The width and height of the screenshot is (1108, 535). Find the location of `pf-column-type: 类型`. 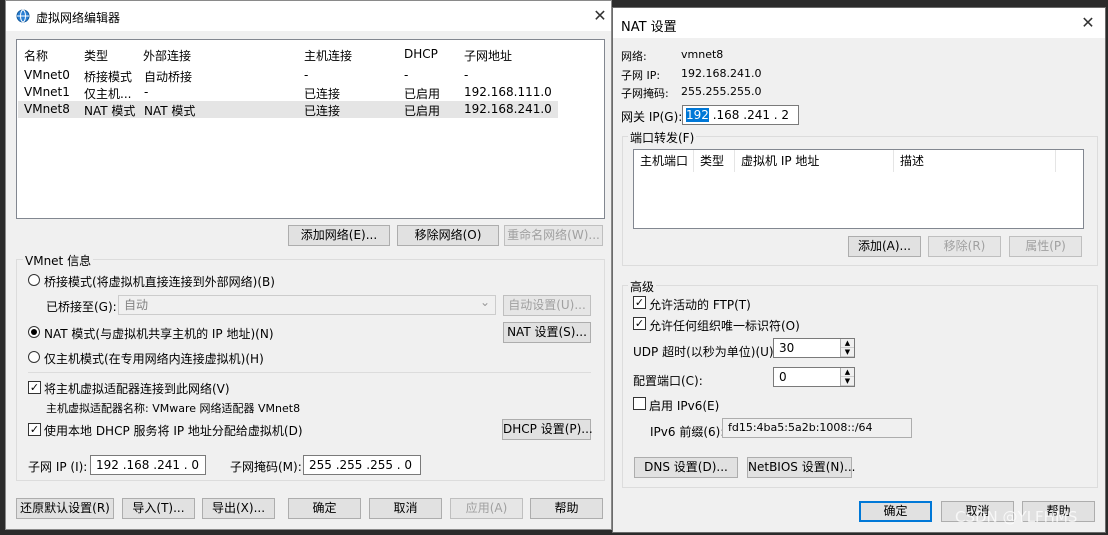

pf-column-type: 类型 is located at coordinates (714, 161).